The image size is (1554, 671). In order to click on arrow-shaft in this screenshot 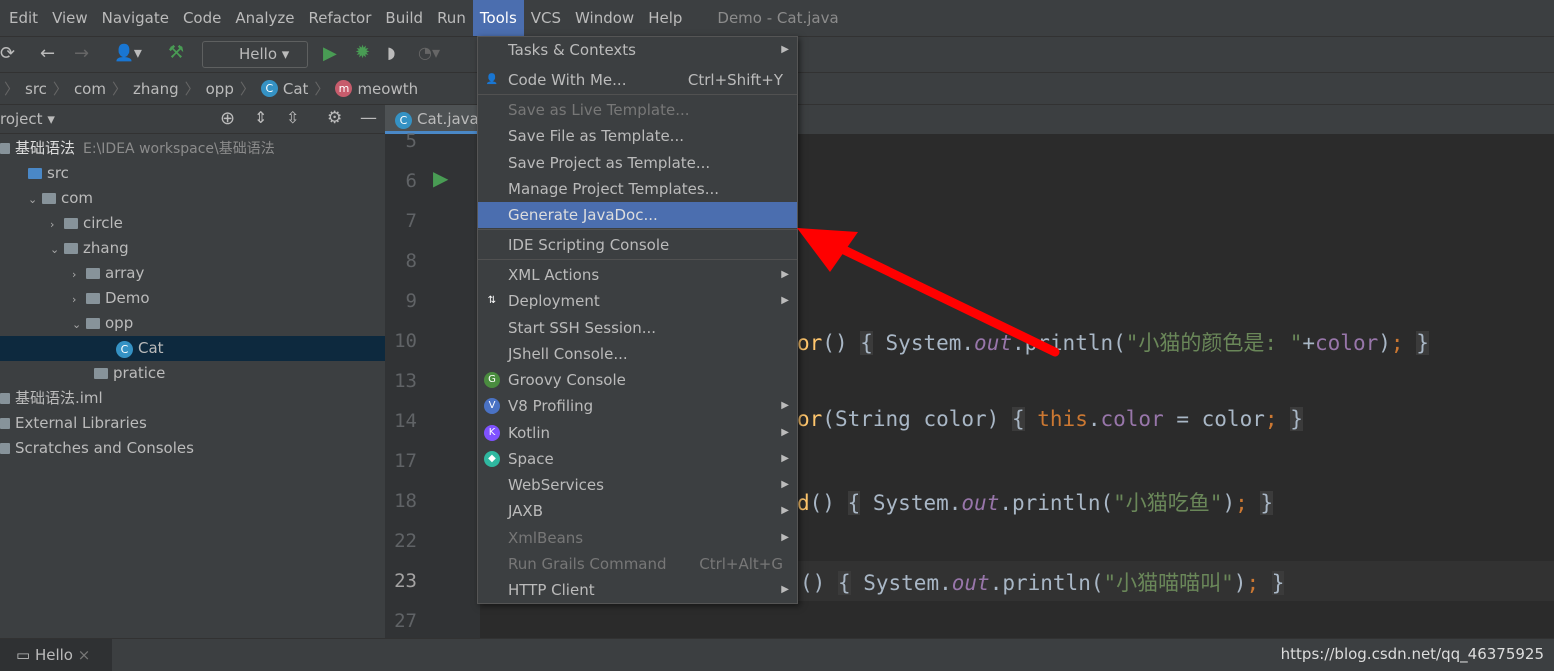, I will do `click(947, 300)`.